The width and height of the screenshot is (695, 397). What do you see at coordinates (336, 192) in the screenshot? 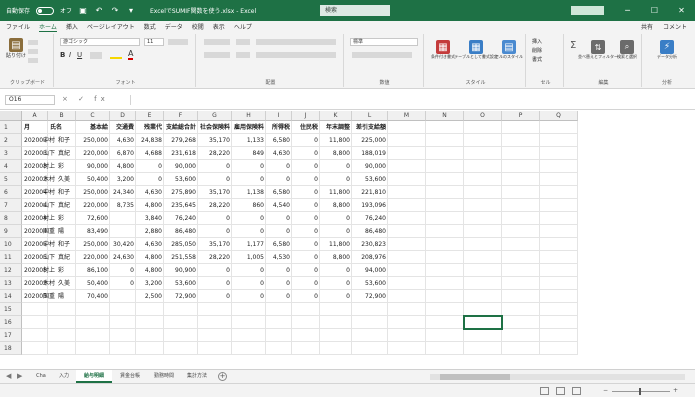
I see `table-cell: 11,800` at bounding box center [336, 192].